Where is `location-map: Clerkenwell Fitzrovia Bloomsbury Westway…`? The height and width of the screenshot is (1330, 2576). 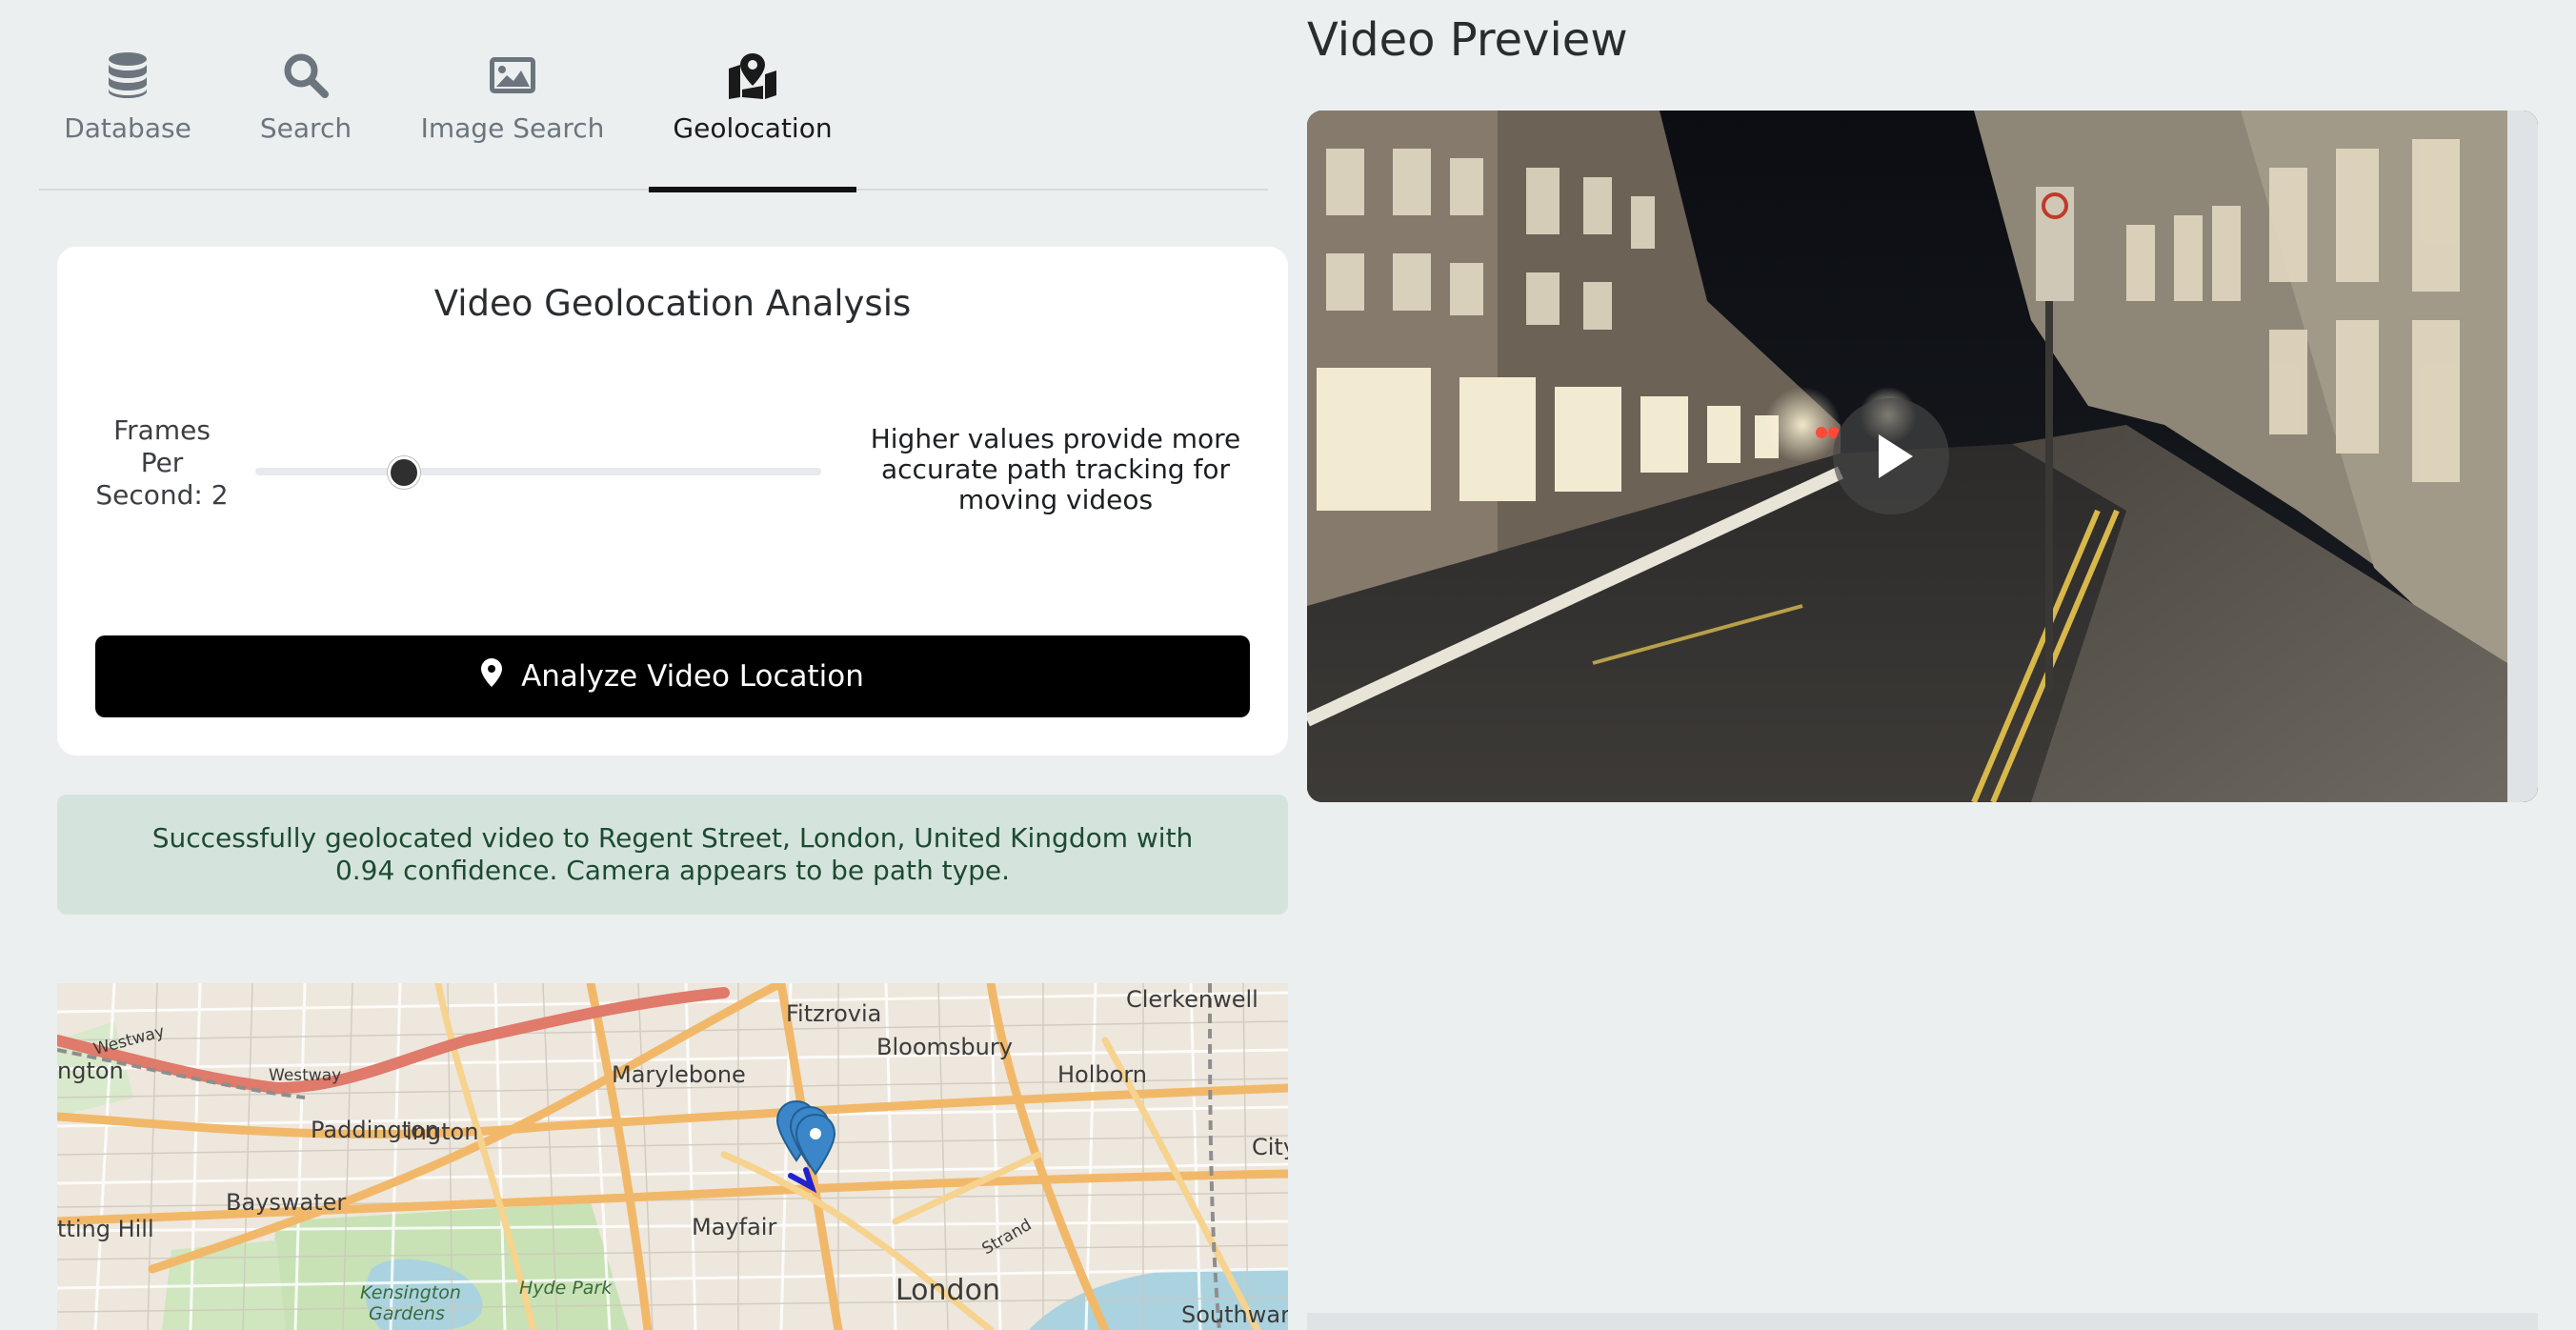
location-map: Clerkenwell Fitzrovia Bloomsbury Westway… is located at coordinates (673, 1156).